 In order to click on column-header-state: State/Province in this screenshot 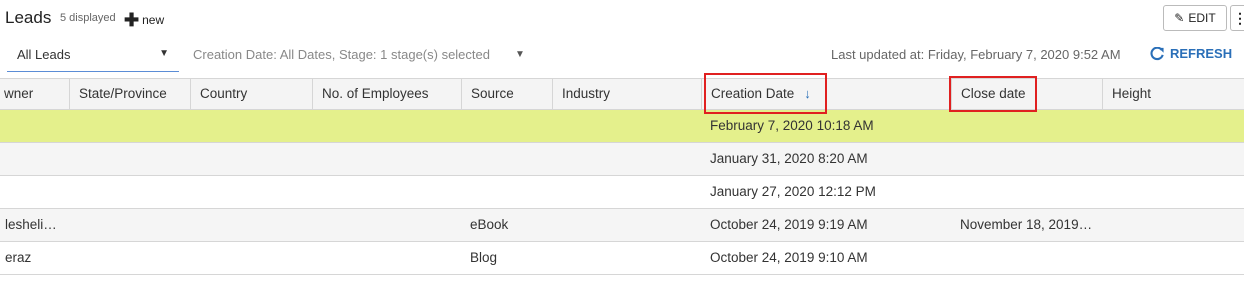, I will do `click(129, 94)`.